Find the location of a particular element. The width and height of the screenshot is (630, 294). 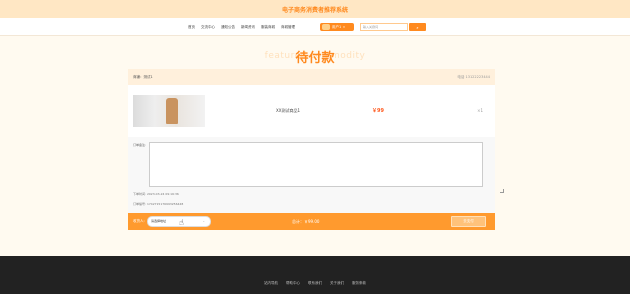

footer-link-about: 关于我们 is located at coordinates (337, 283).